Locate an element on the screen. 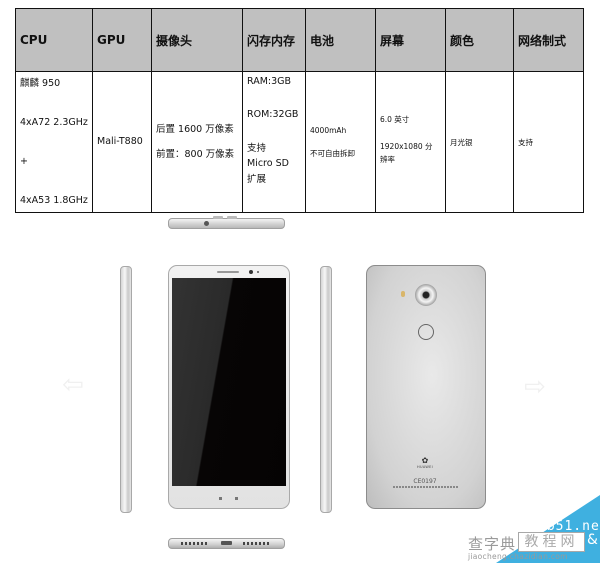 The image size is (600, 563). screen-resolution: 1920x1080 分 辨率 is located at coordinates (412, 155).